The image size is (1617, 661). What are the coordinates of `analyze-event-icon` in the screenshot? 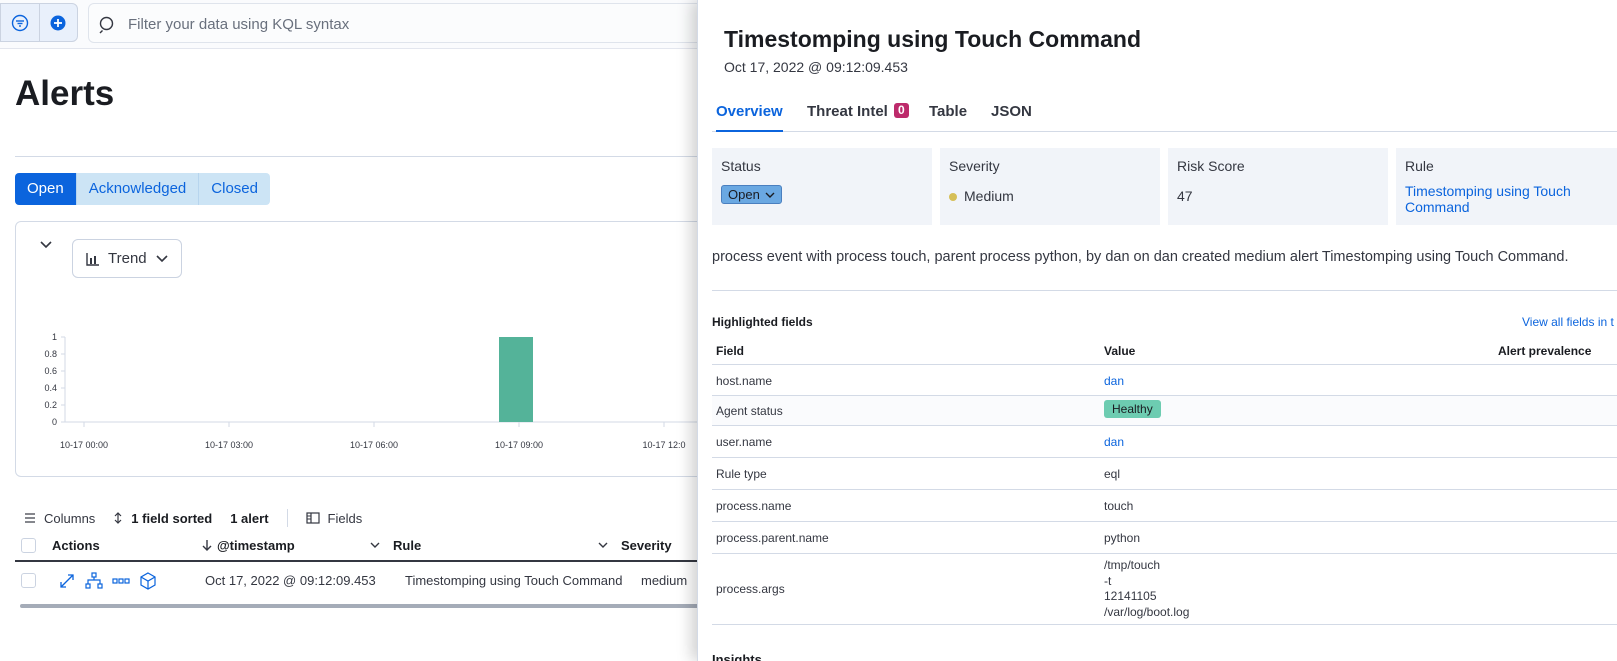 It's located at (94, 581).